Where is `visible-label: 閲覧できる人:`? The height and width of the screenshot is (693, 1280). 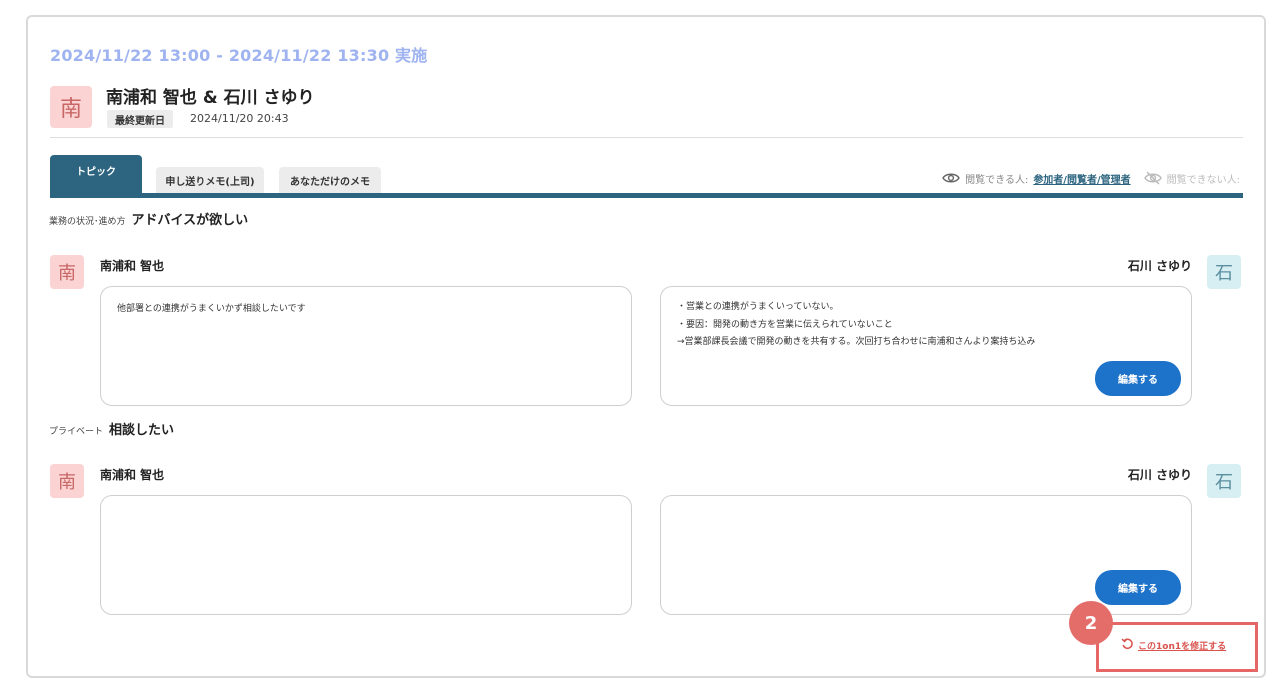
visible-label: 閲覧できる人: is located at coordinates (997, 180).